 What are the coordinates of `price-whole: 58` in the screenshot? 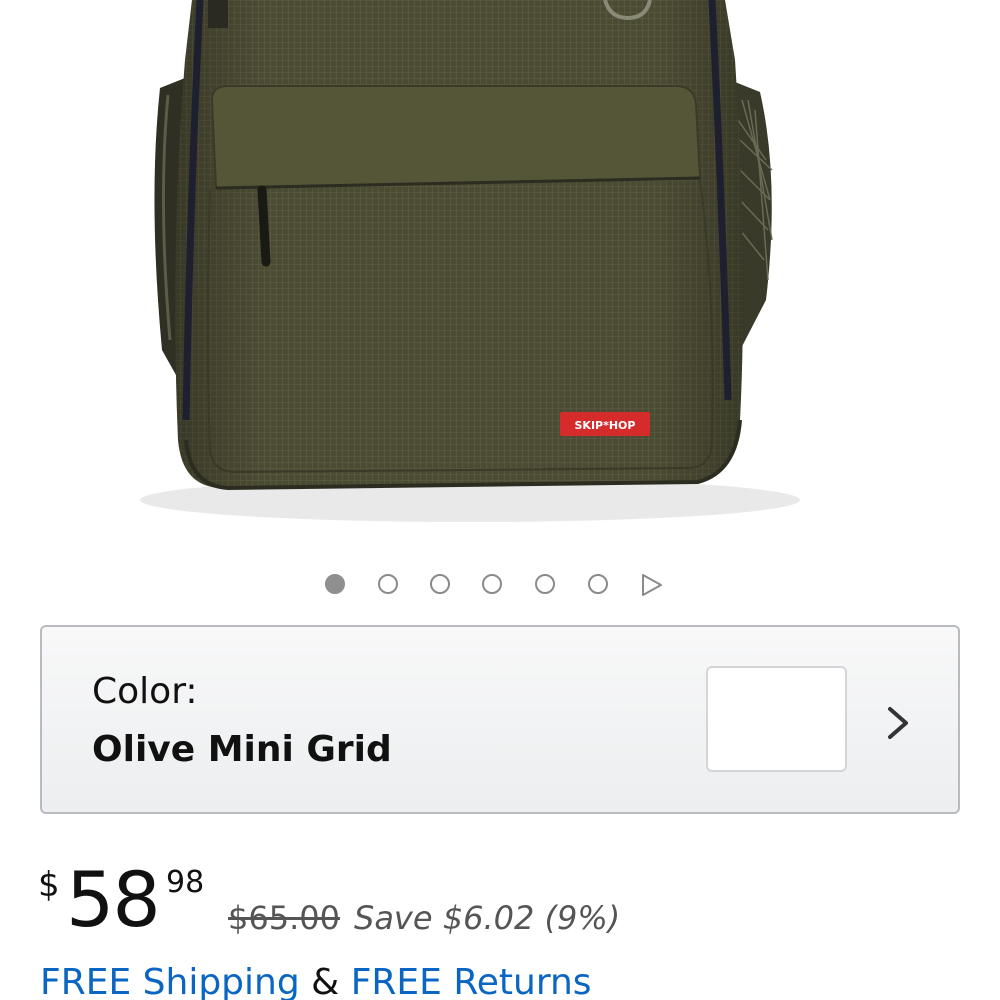 It's located at (113, 899).